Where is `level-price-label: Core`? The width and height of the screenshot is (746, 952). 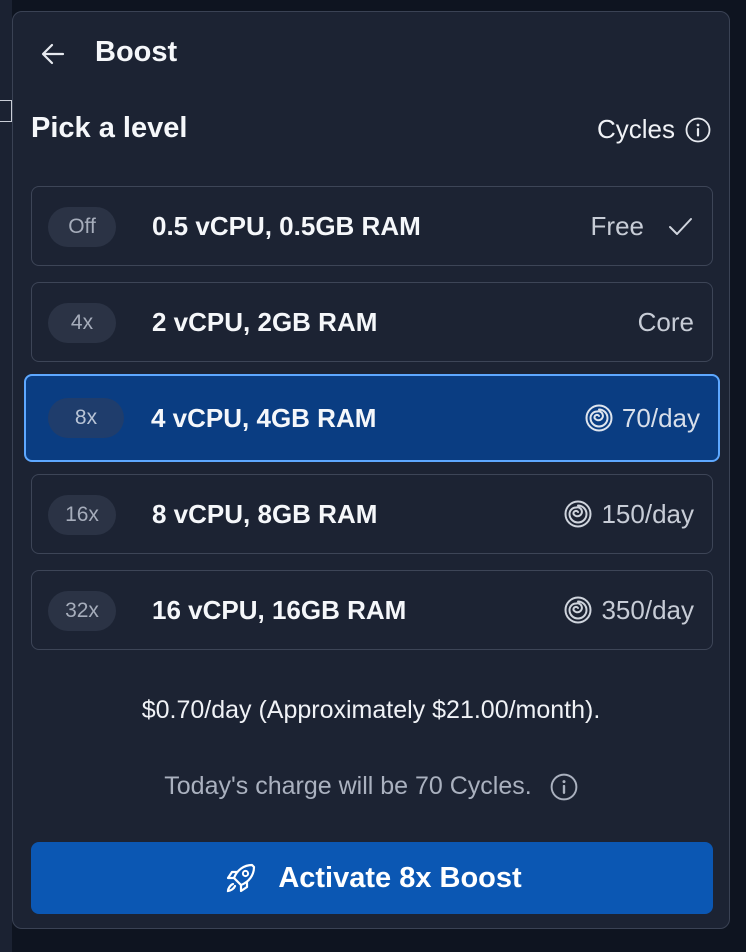
level-price-label: Core is located at coordinates (665, 322).